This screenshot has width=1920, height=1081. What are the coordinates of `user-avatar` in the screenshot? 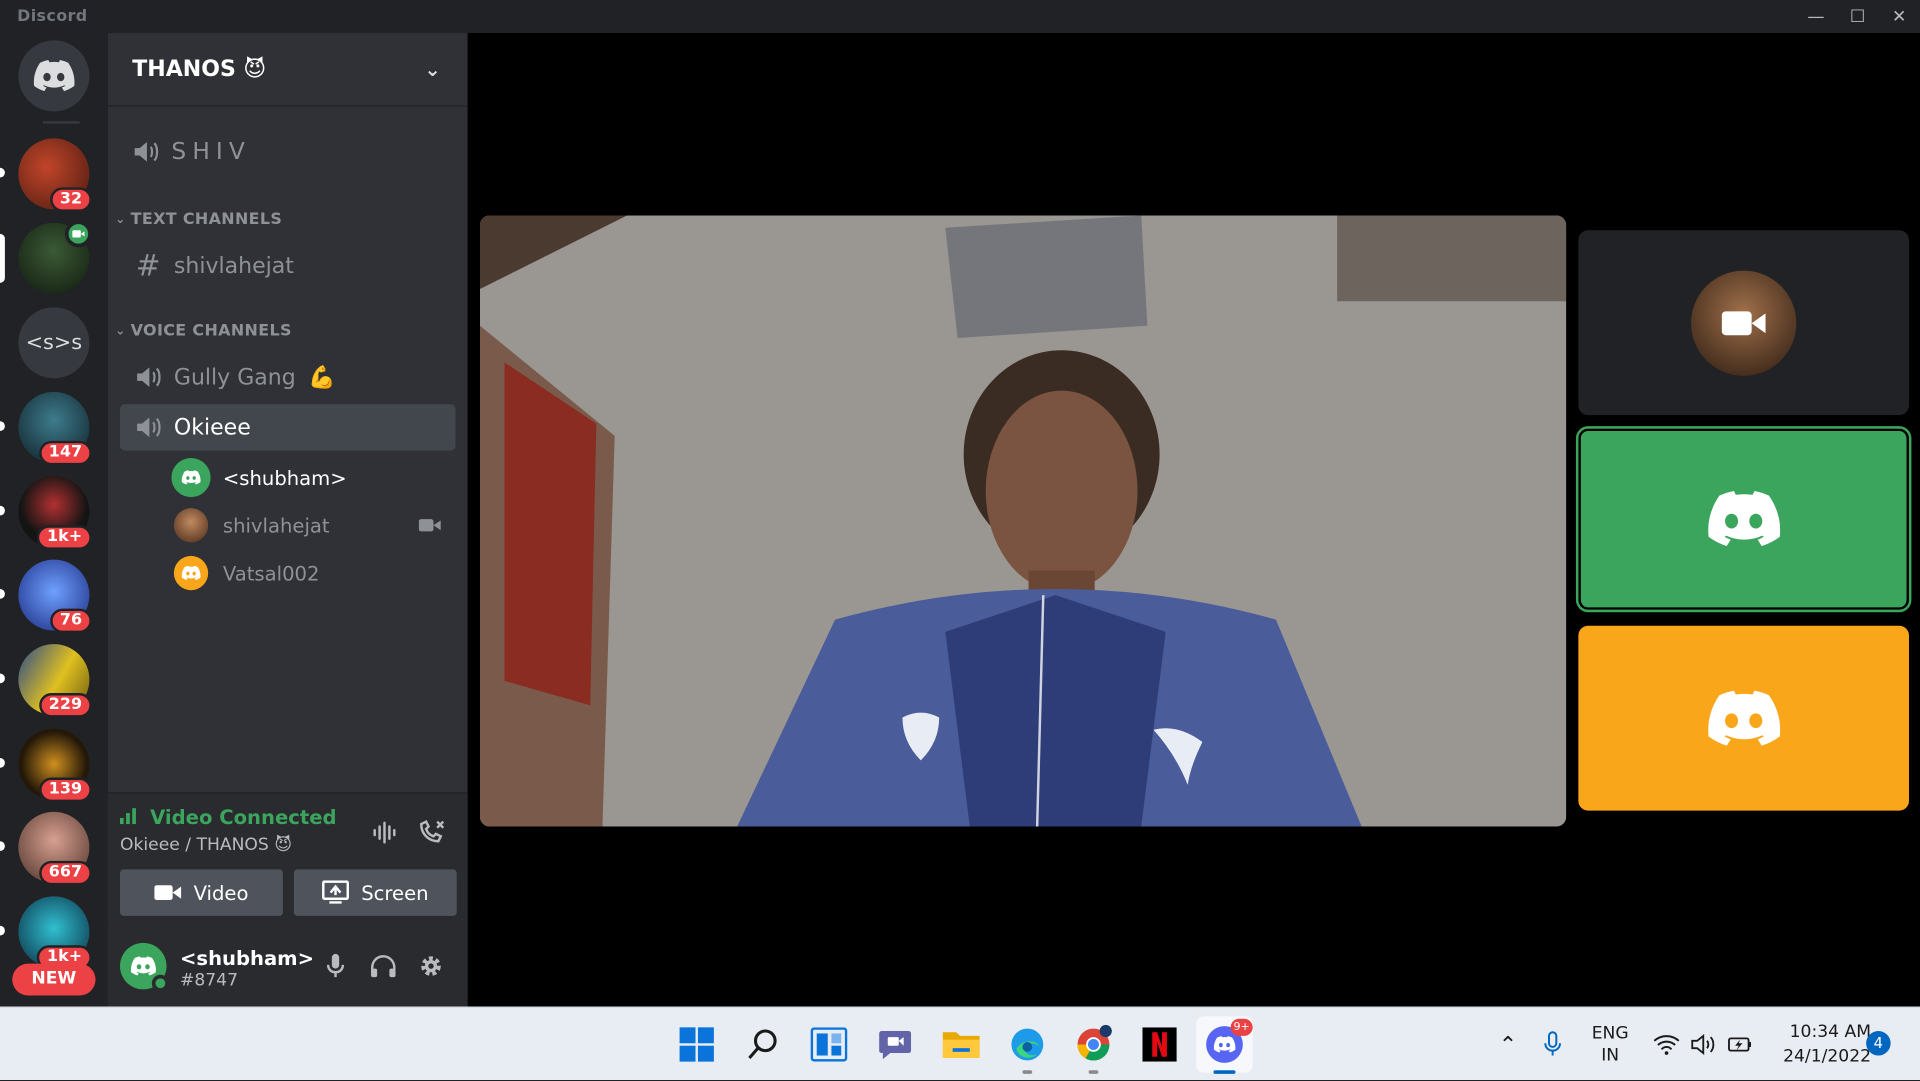 It's located at (144, 967).